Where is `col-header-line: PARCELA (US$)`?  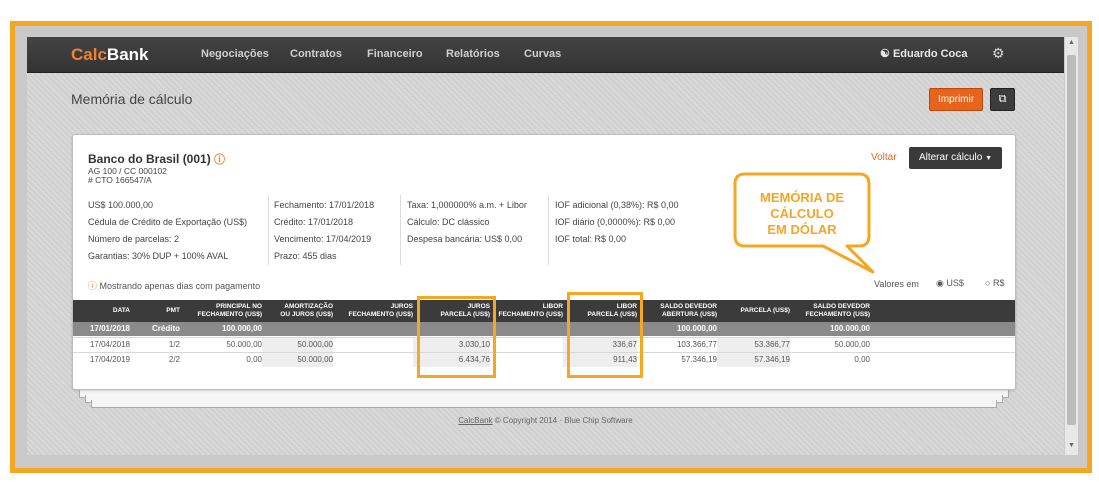
col-header-line: PARCELA (US$) is located at coordinates (765, 310).